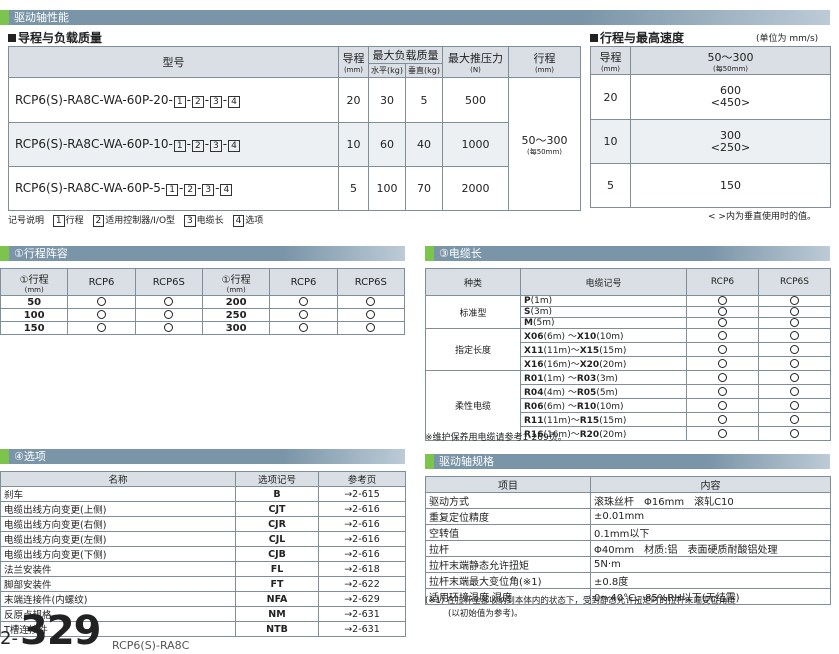 This screenshot has height=654, width=839. I want to click on guide-heading: 导程与负载质量, so click(55, 37).